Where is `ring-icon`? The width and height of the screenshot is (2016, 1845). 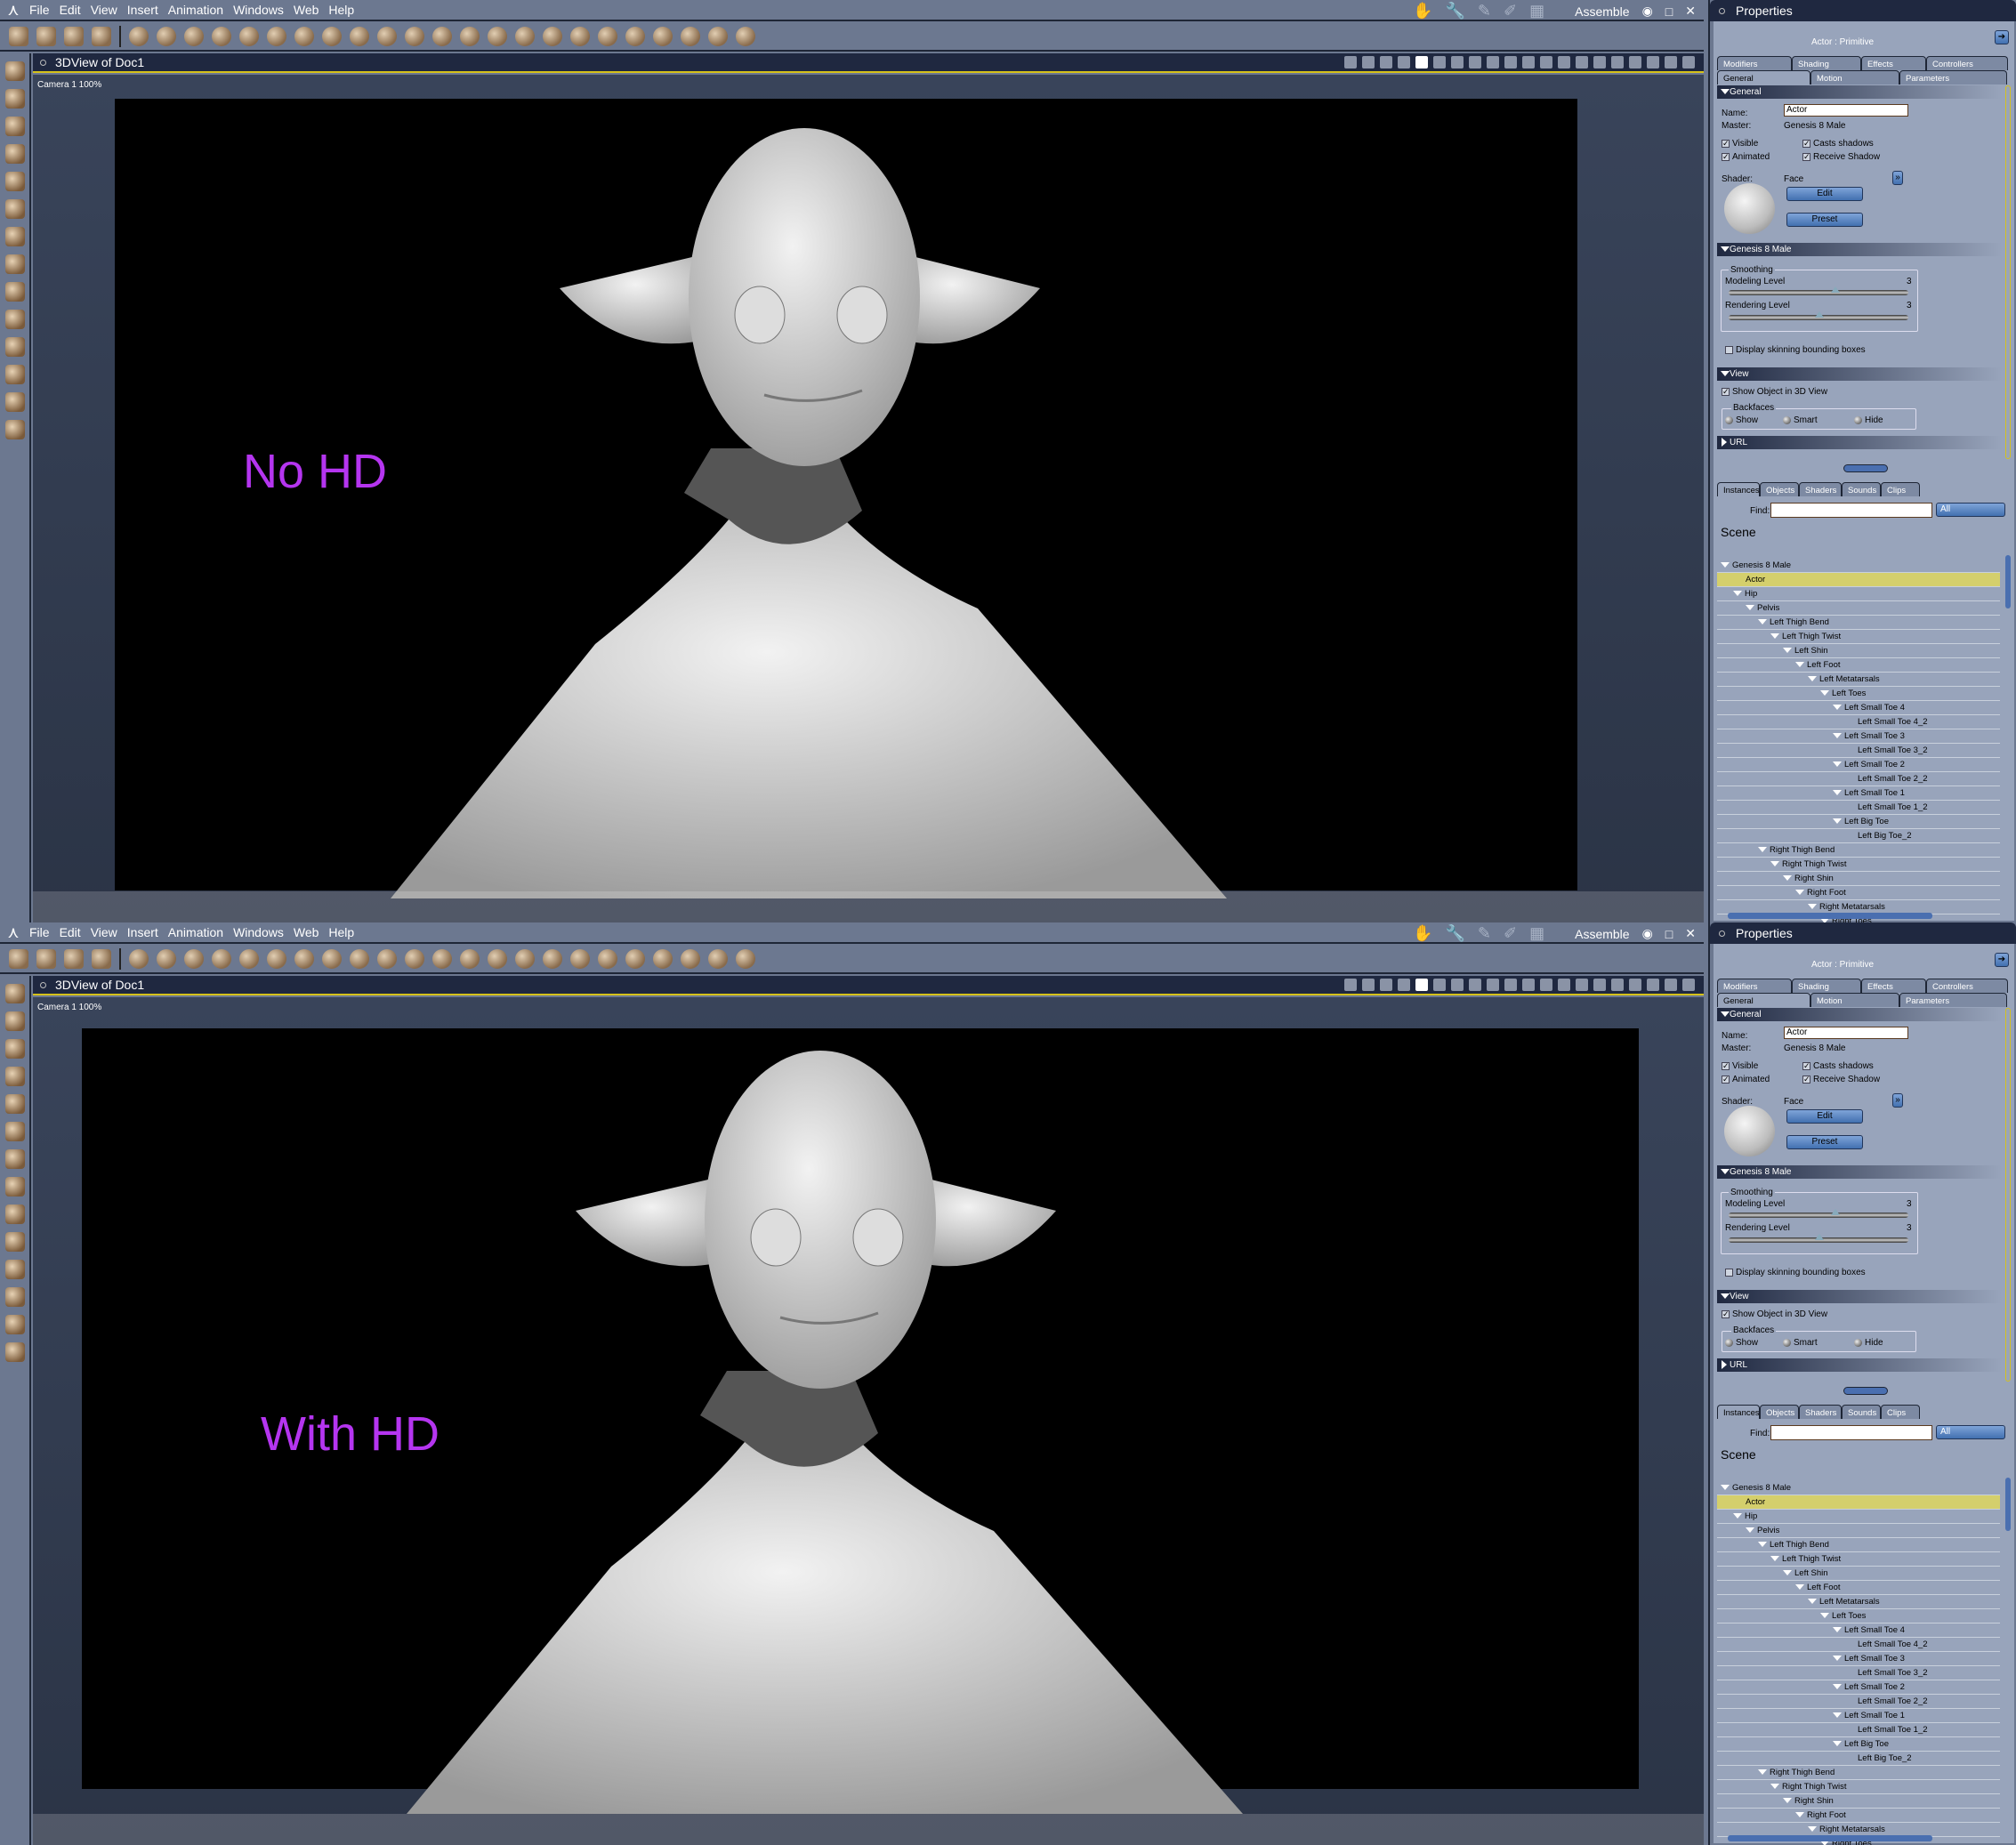 ring-icon is located at coordinates (249, 36).